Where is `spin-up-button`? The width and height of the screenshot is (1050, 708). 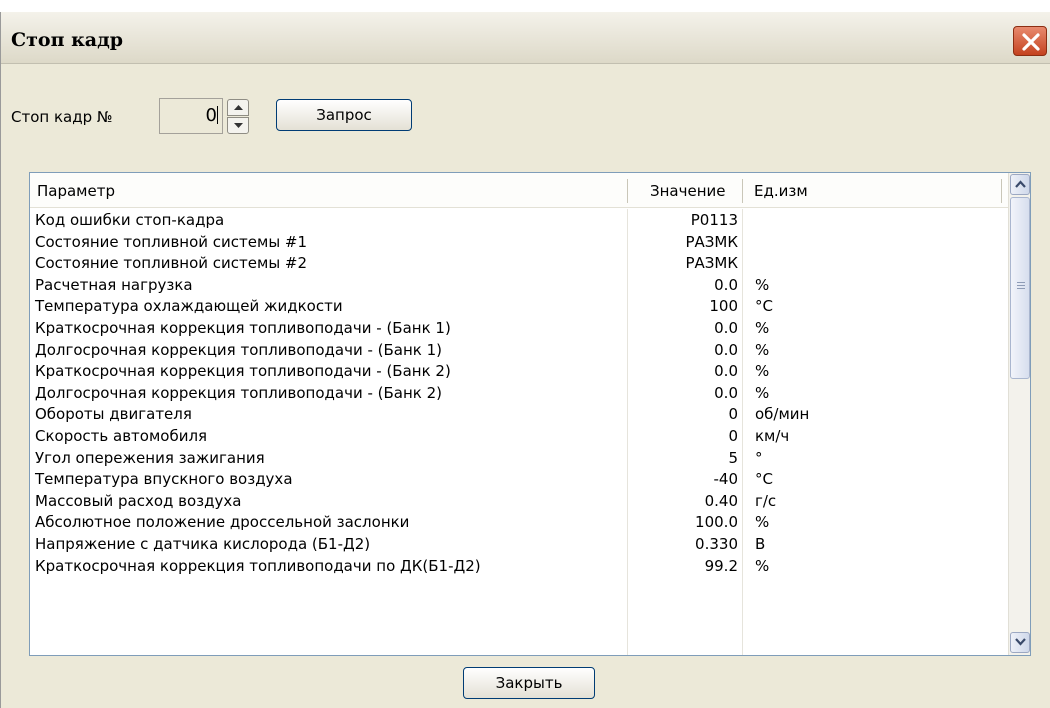
spin-up-button is located at coordinates (238, 107).